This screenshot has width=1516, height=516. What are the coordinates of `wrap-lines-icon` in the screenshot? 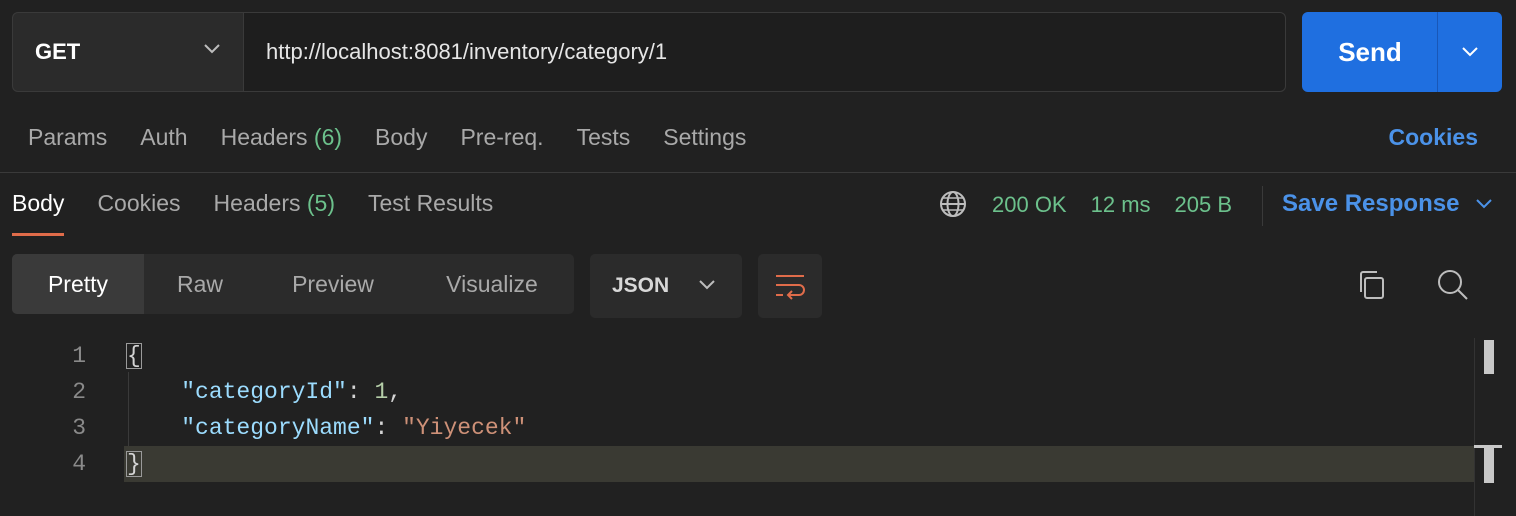 It's located at (790, 287).